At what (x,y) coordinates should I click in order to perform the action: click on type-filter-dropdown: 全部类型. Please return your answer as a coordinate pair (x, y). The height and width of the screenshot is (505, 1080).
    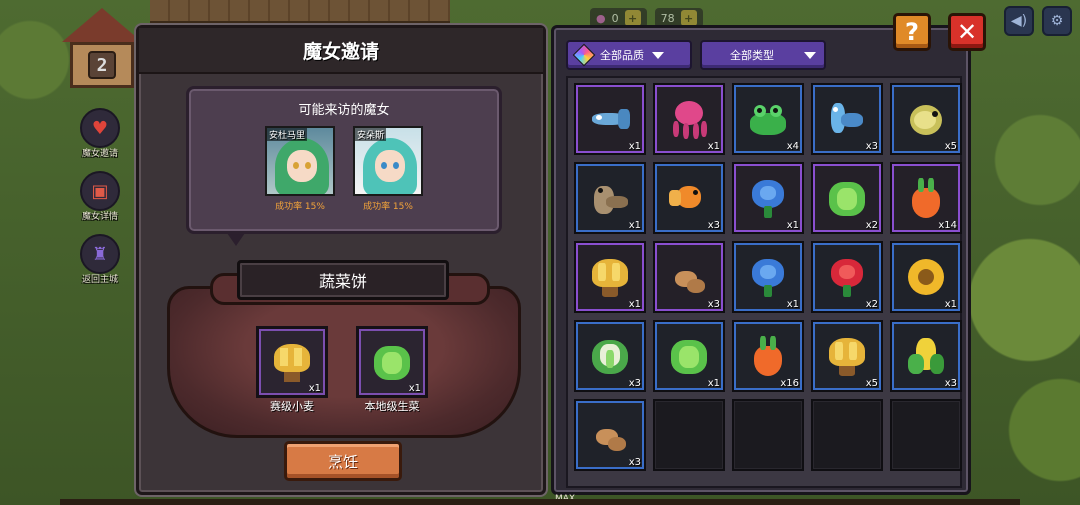
    Looking at the image, I should click on (763, 55).